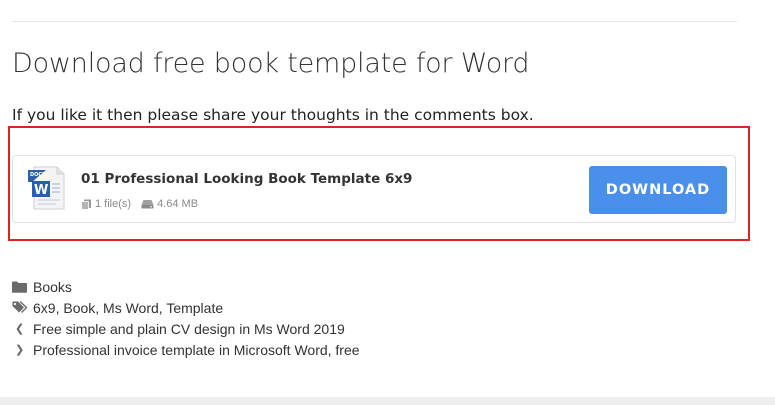 The width and height of the screenshot is (775, 405). I want to click on files-icon, so click(86, 204).